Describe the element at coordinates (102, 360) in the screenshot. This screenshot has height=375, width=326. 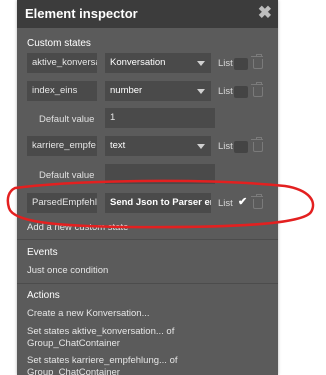
I see `action-item: Set states karriere_empfehlung... of` at that location.